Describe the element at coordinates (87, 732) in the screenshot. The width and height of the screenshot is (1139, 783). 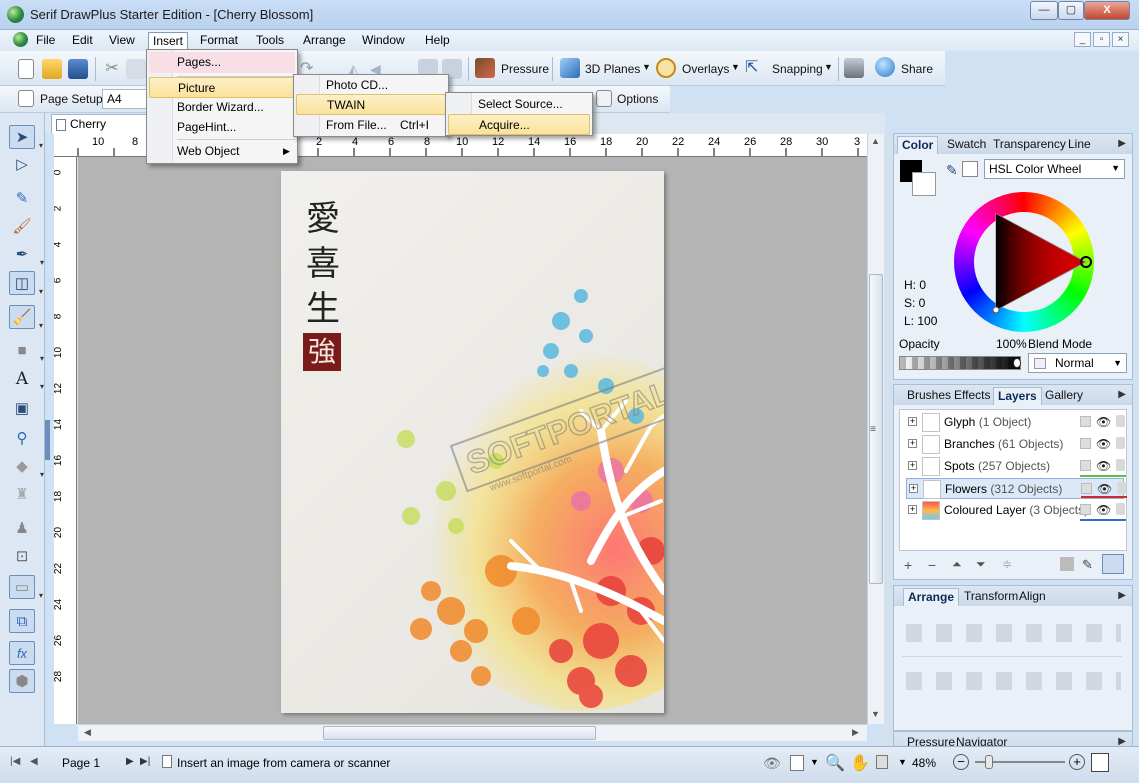
I see `scroll-left-icon: ◀` at that location.